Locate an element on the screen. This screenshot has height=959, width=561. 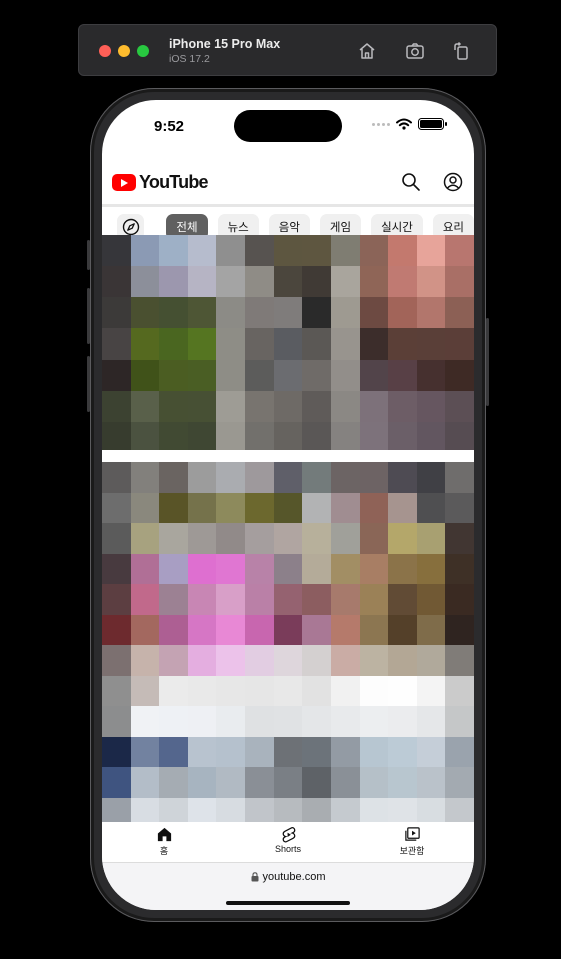
youtube-play-icon is located at coordinates (124, 182).